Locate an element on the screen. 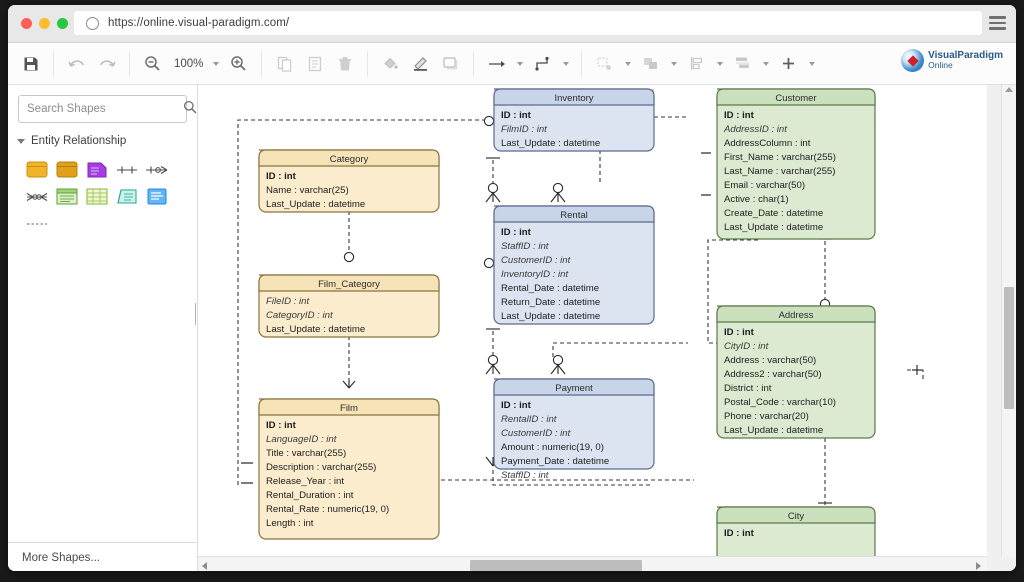  canvas-vertical-scrollbar is located at coordinates (1008, 321).